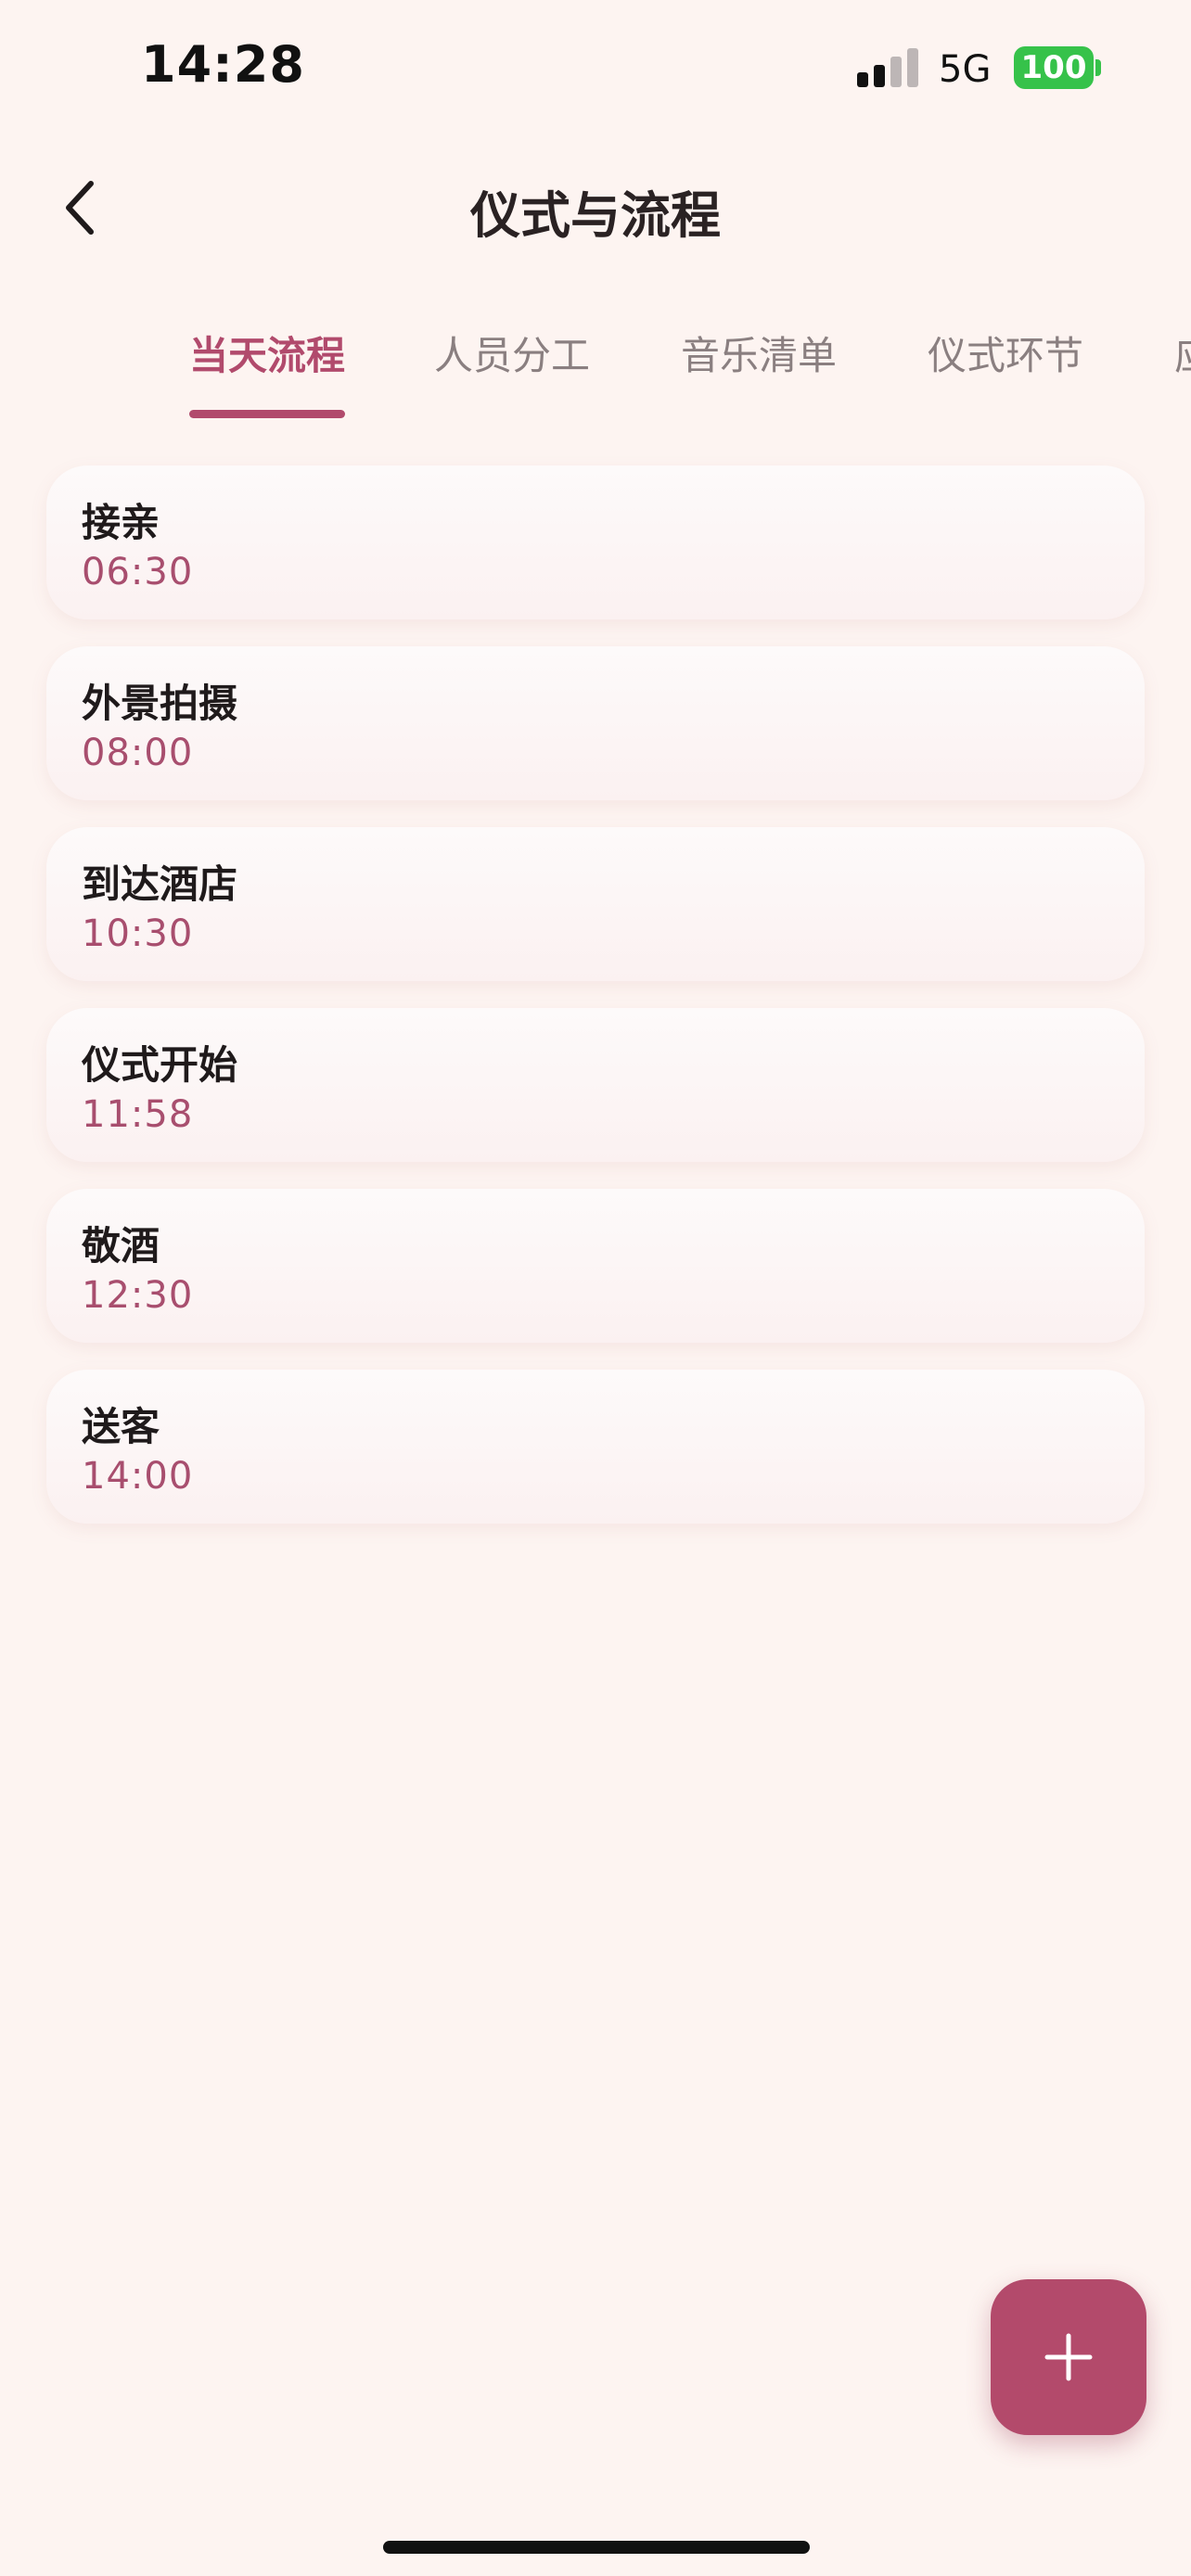 The image size is (1191, 2576). What do you see at coordinates (121, 1246) in the screenshot?
I see `schedule-item-title: 敬酒` at bounding box center [121, 1246].